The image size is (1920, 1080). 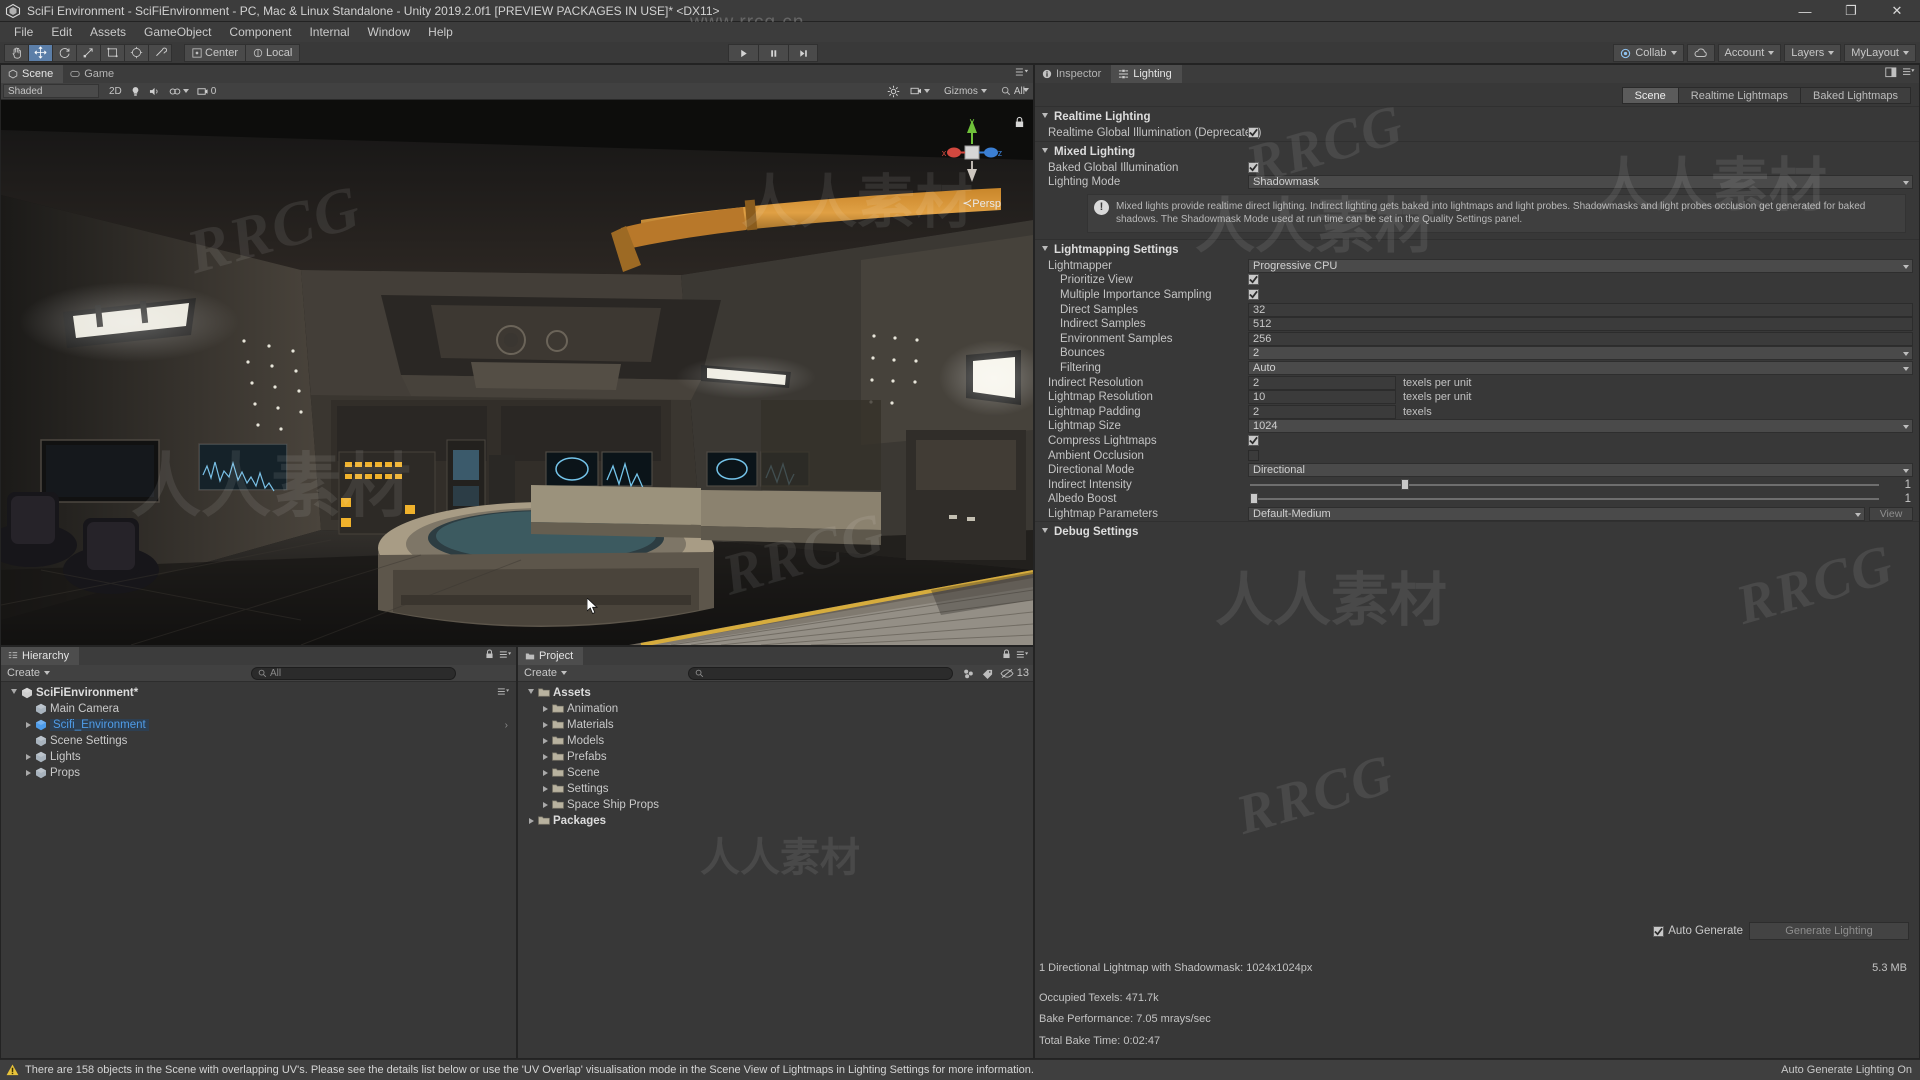 I want to click on lightmap-resolution-input: 10, so click(x=1322, y=397).